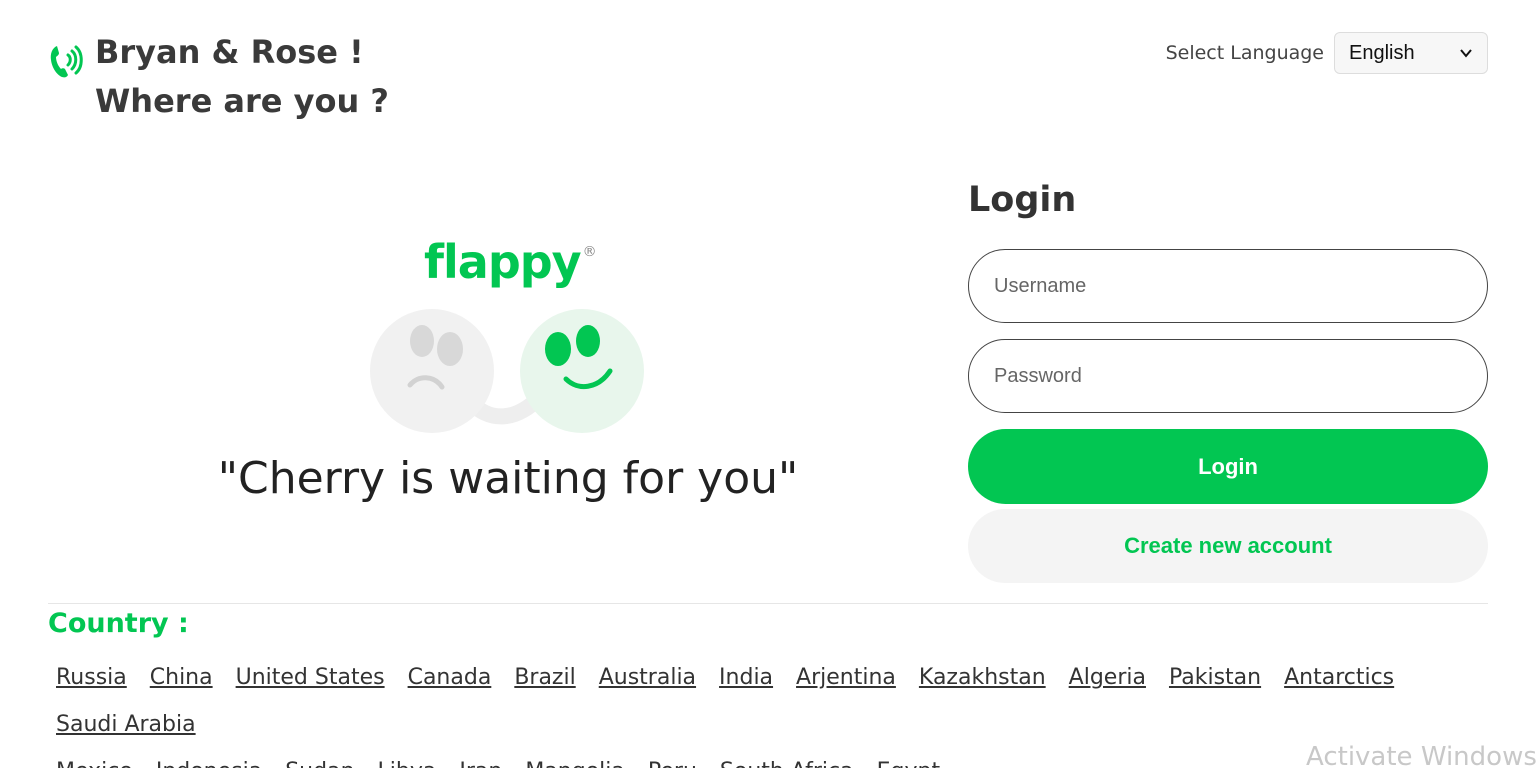 The width and height of the screenshot is (1536, 768). Describe the element at coordinates (503, 262) in the screenshot. I see `brand-name: flappy` at that location.